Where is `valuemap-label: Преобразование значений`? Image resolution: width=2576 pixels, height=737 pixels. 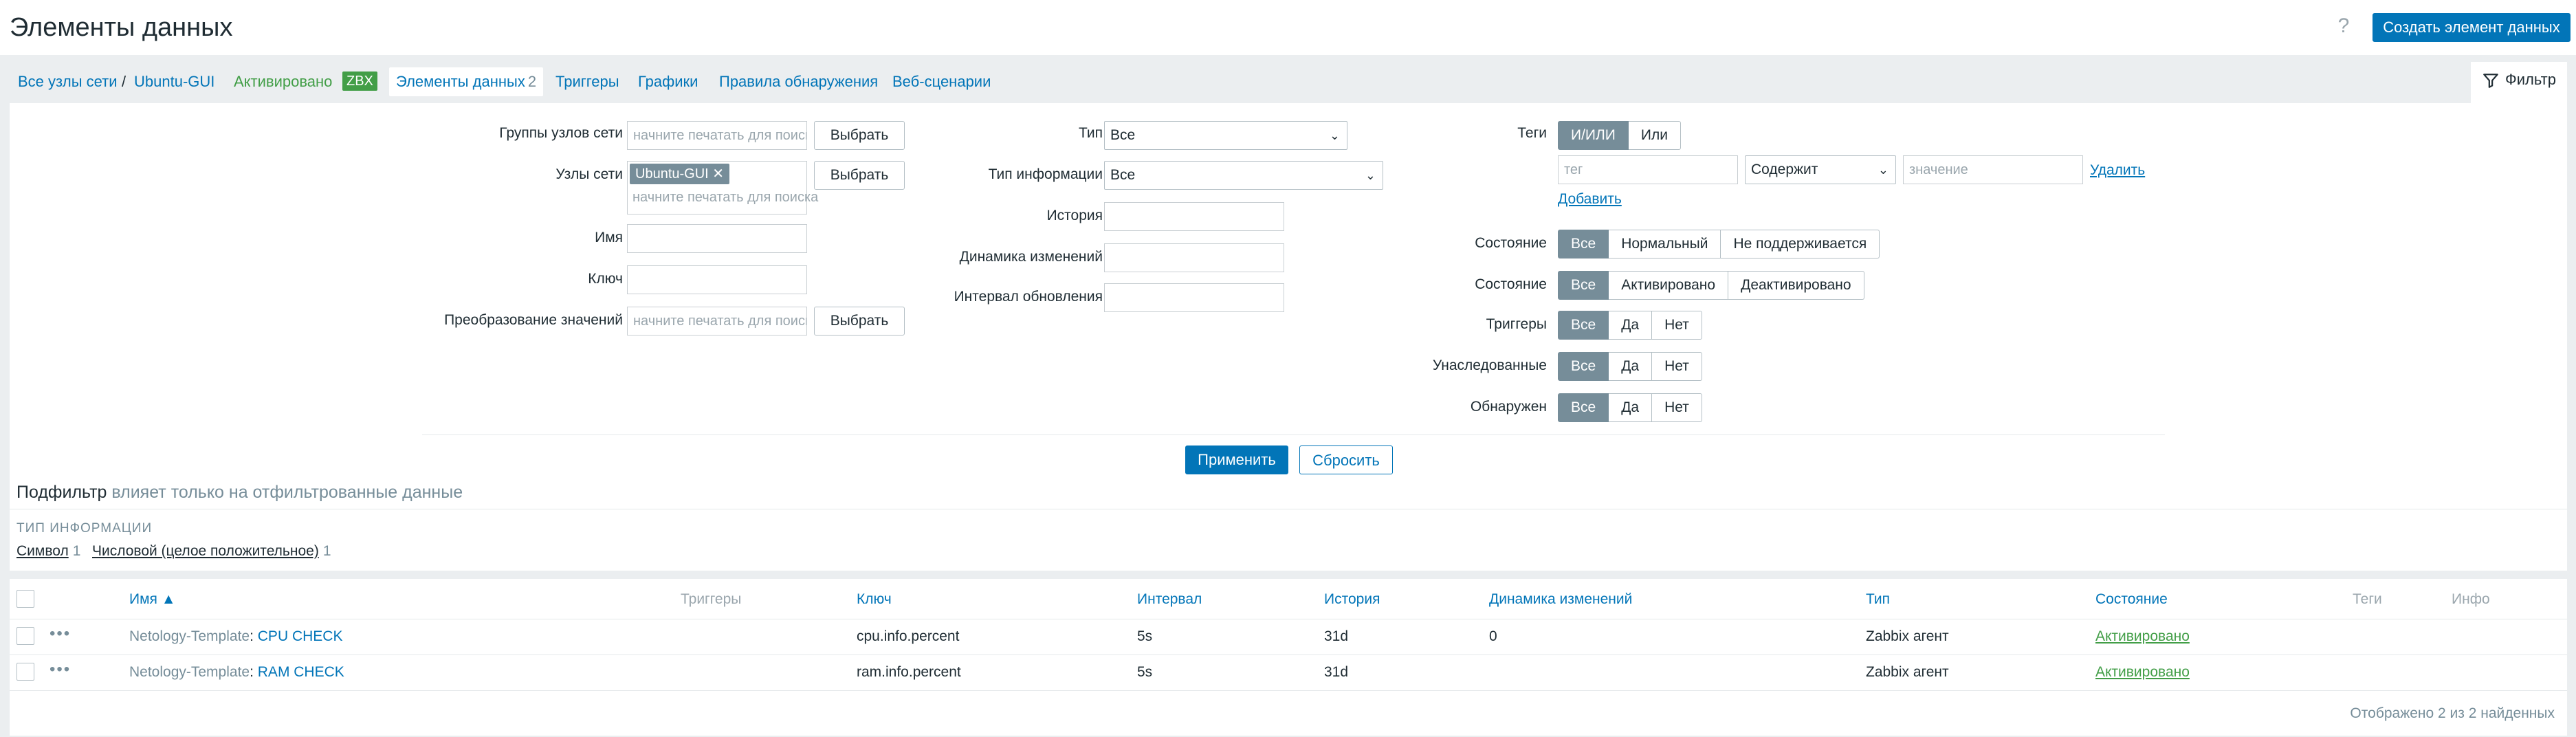 valuemap-label: Преобразование значений is located at coordinates (533, 320).